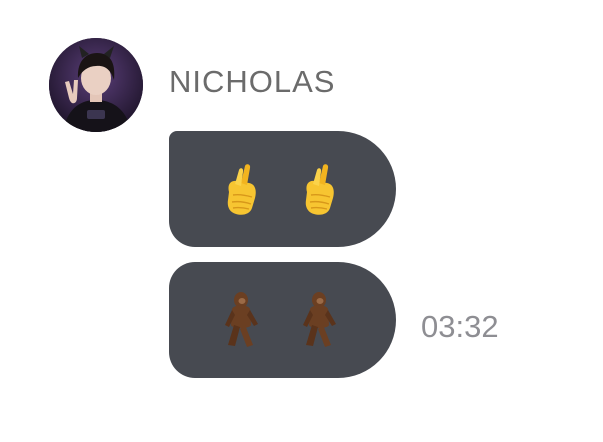 The height and width of the screenshot is (442, 603). Describe the element at coordinates (460, 326) in the screenshot. I see `message-timestamp: 03:32` at that location.